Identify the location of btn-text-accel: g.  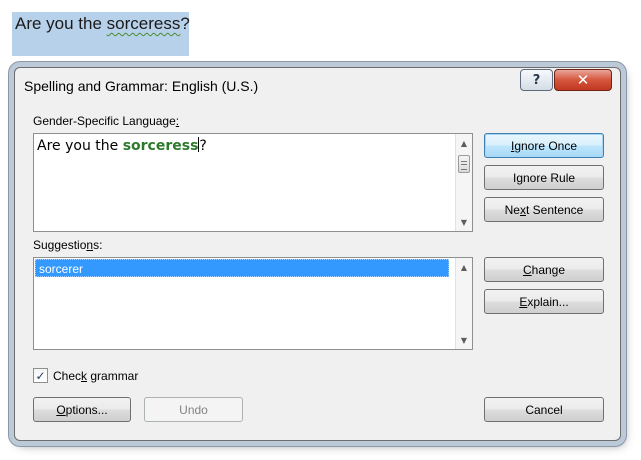
(519, 177).